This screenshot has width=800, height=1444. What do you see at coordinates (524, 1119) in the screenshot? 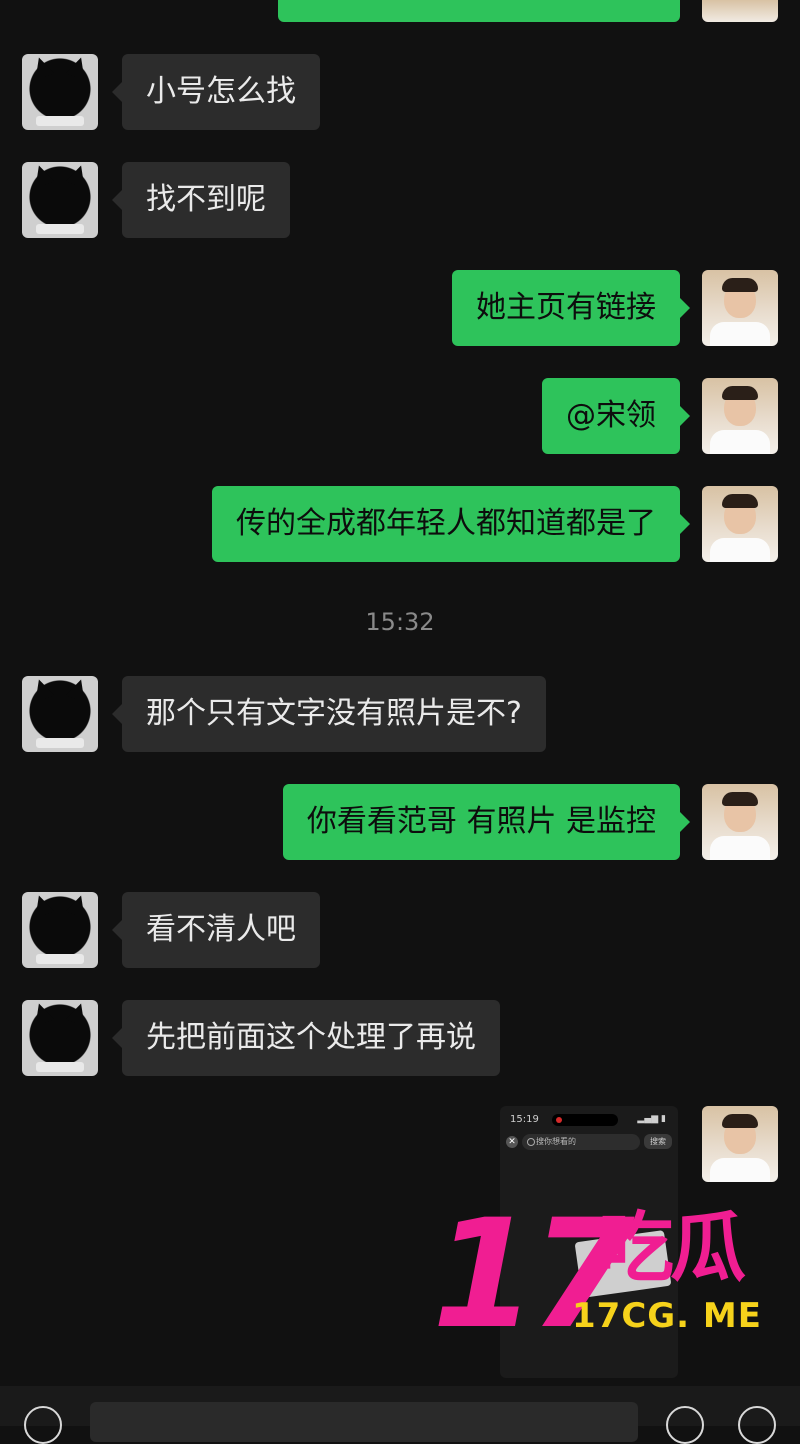
I see `screenshot-status-time: 15:19` at bounding box center [524, 1119].